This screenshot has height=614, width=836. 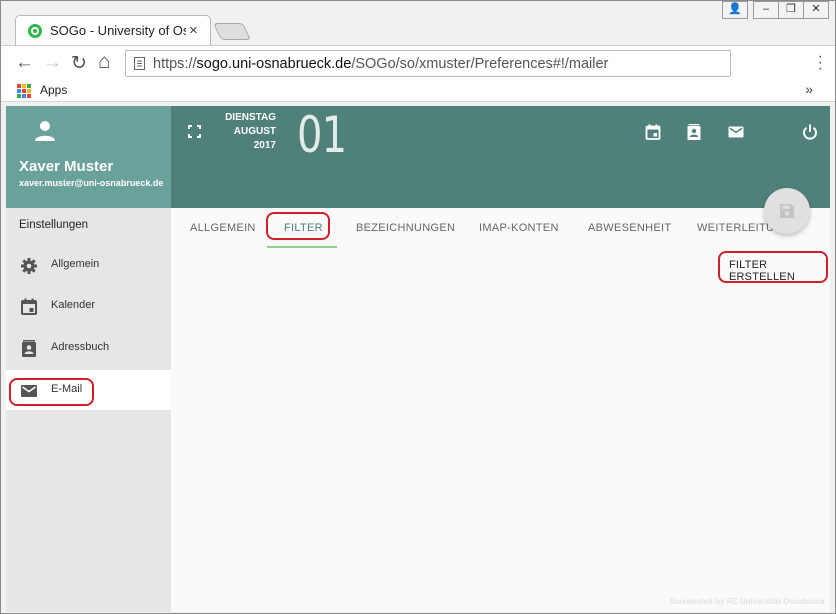 What do you see at coordinates (250, 117) in the screenshot?
I see `date-weekday: DIENSTAG` at bounding box center [250, 117].